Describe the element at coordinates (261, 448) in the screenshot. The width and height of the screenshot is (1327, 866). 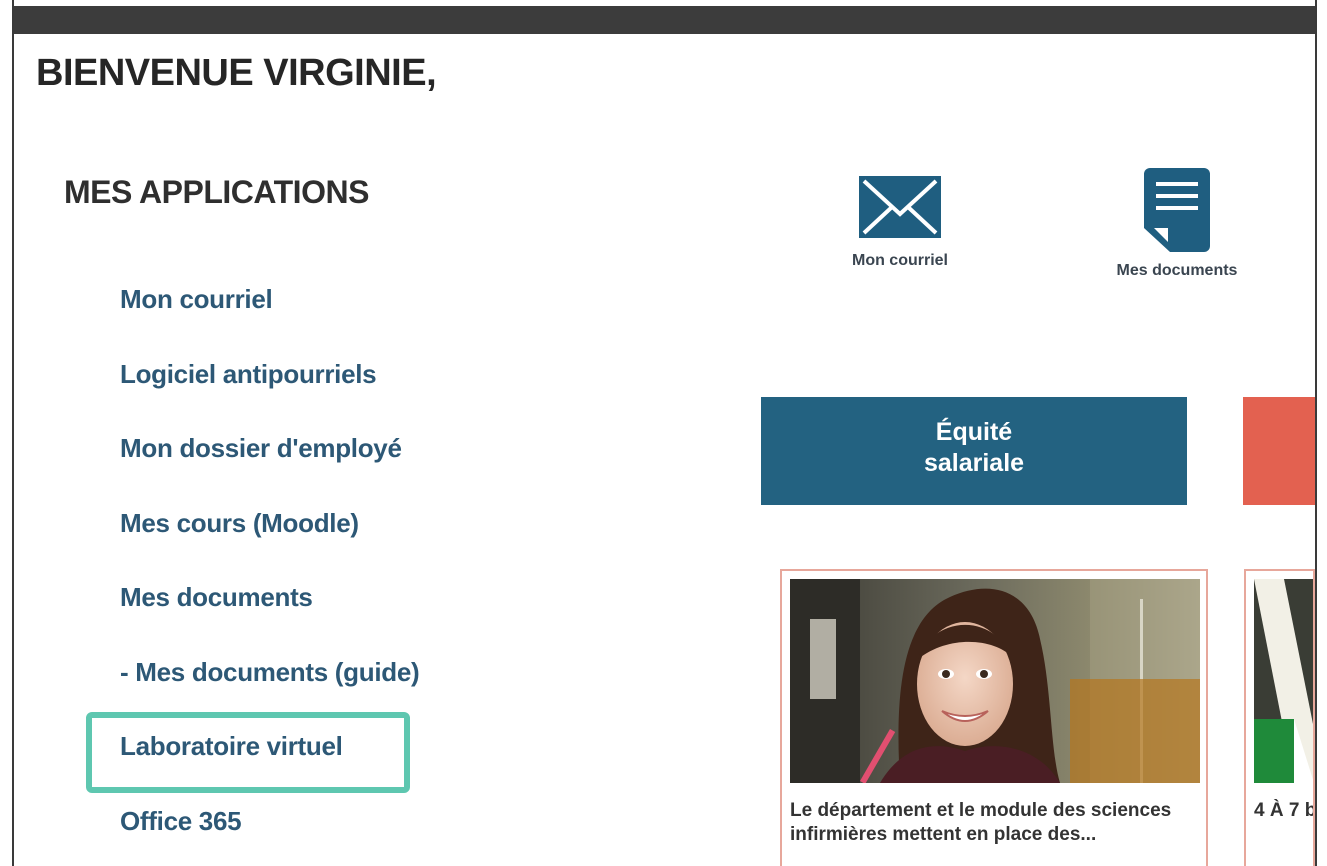
I see `app-link-employee-file: Mon dossier d'employé` at that location.